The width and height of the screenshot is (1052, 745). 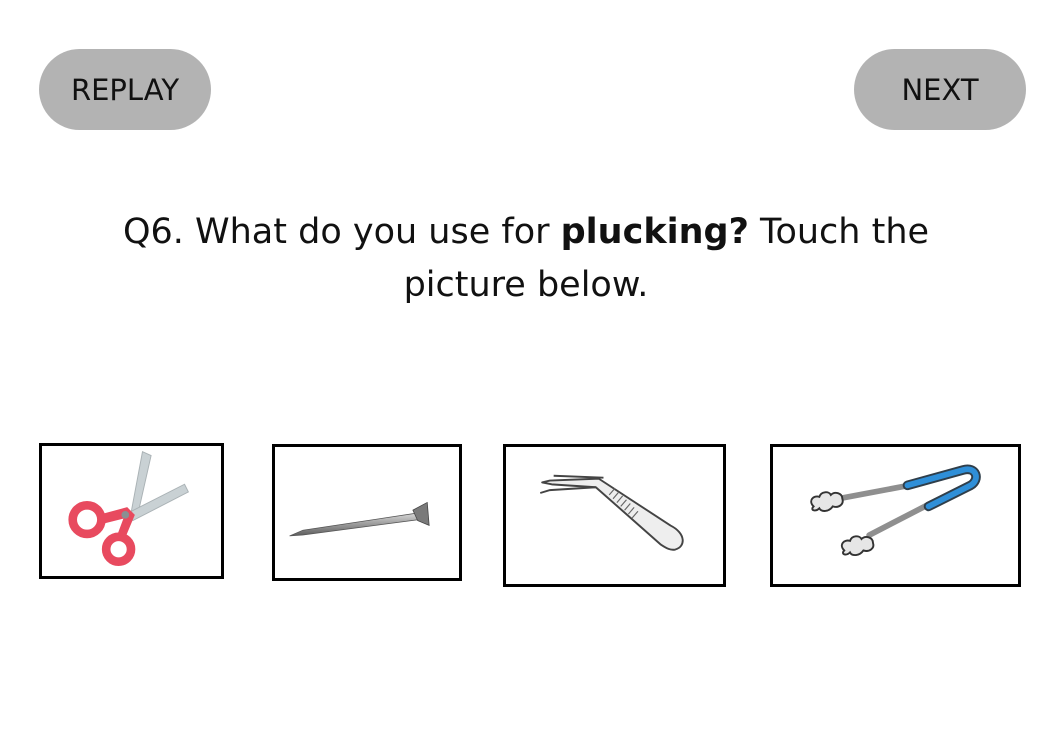 I want to click on choice-nail, so click(x=367, y=512).